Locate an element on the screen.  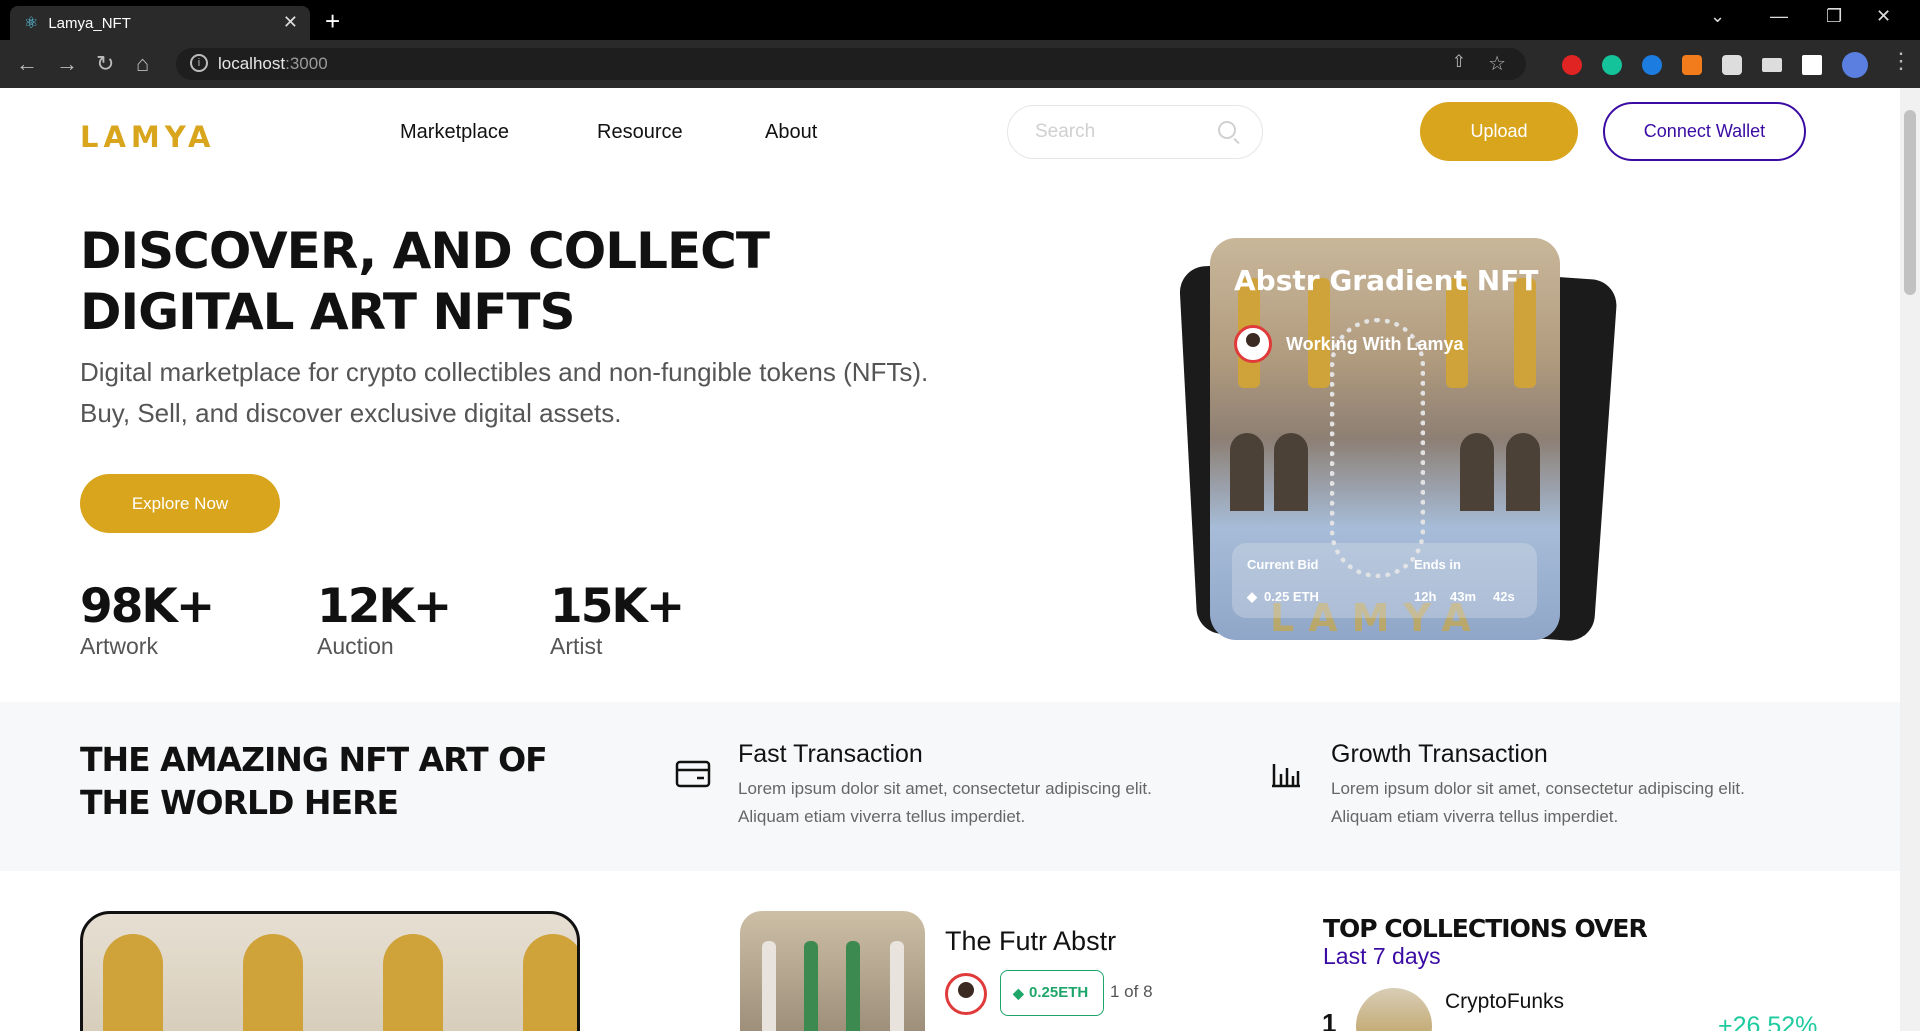
stat-label: Auction is located at coordinates (355, 646).